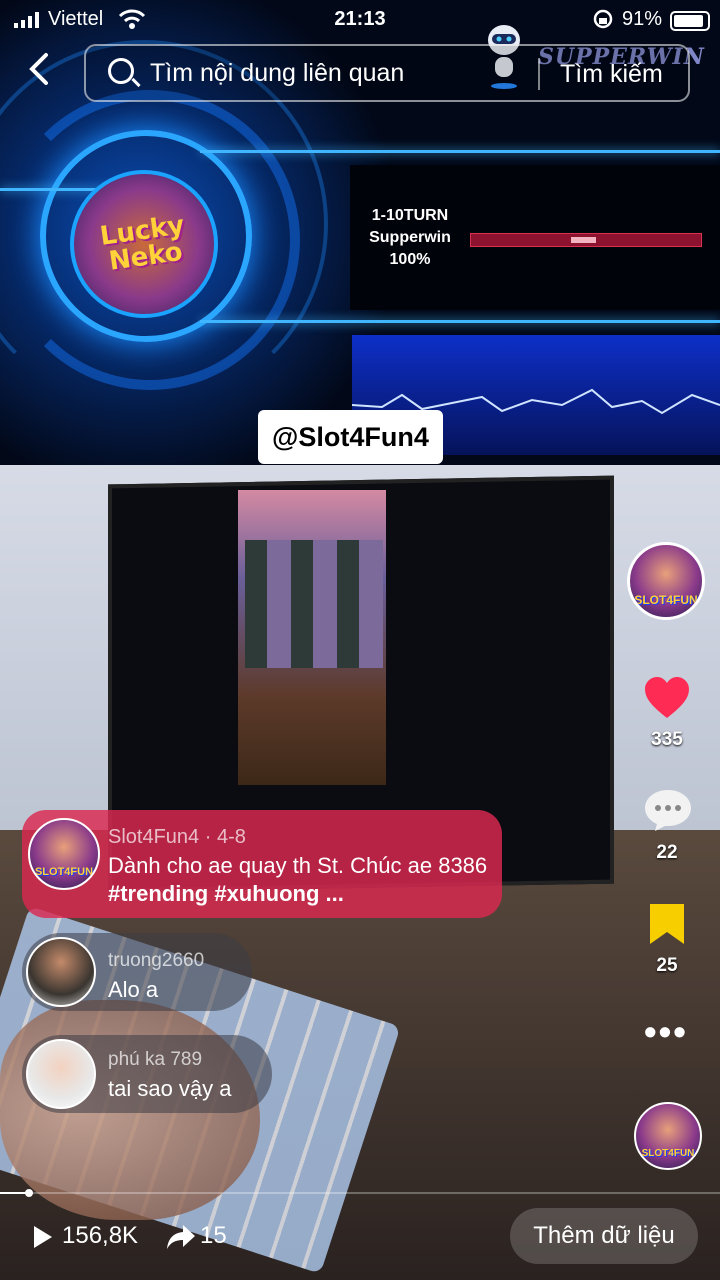 The height and width of the screenshot is (1280, 720). Describe the element at coordinates (668, 1136) in the screenshot. I see `sound-disc: SLOT4FUN` at that location.